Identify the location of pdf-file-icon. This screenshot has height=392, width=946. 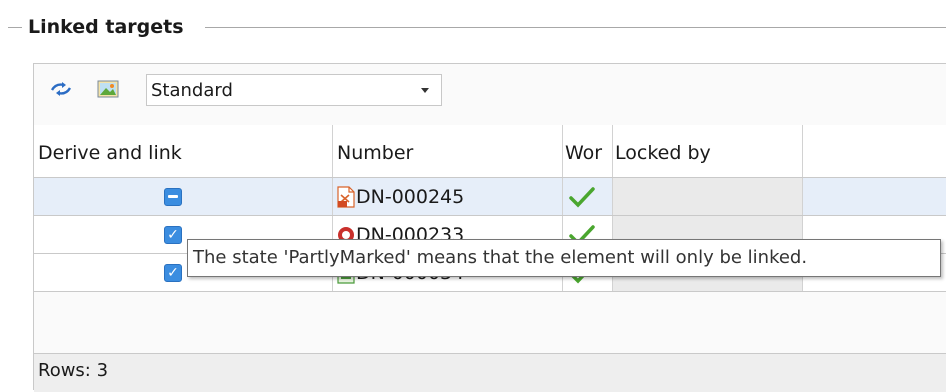
(346, 196).